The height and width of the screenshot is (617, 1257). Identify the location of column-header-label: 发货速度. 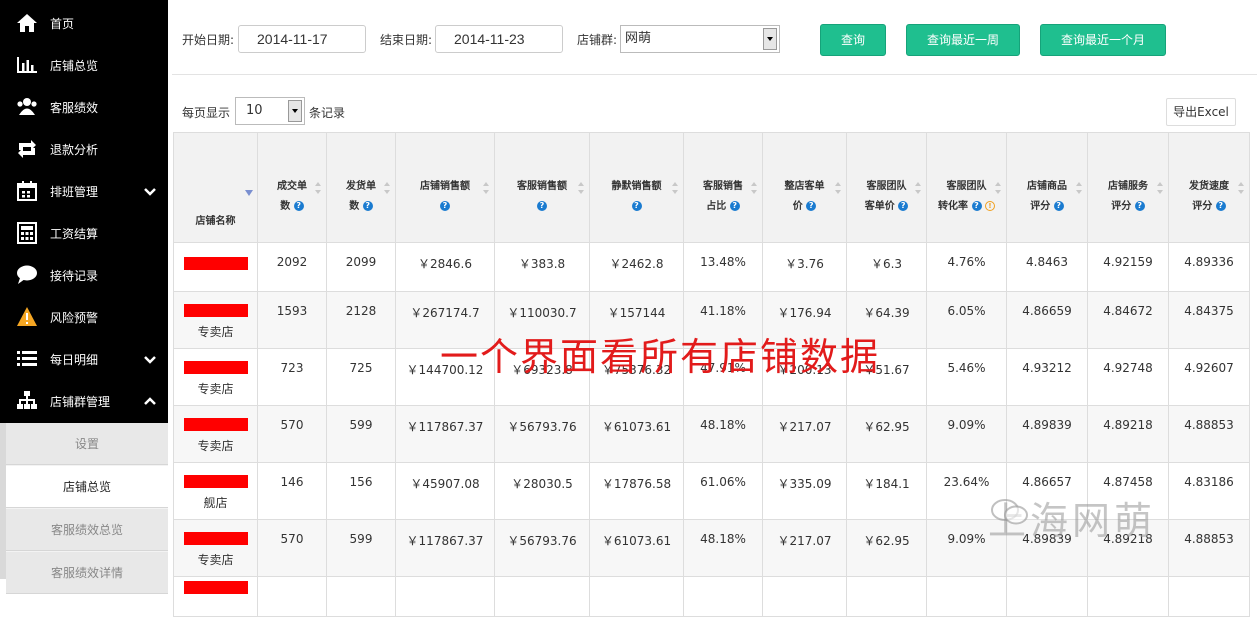
(1209, 186).